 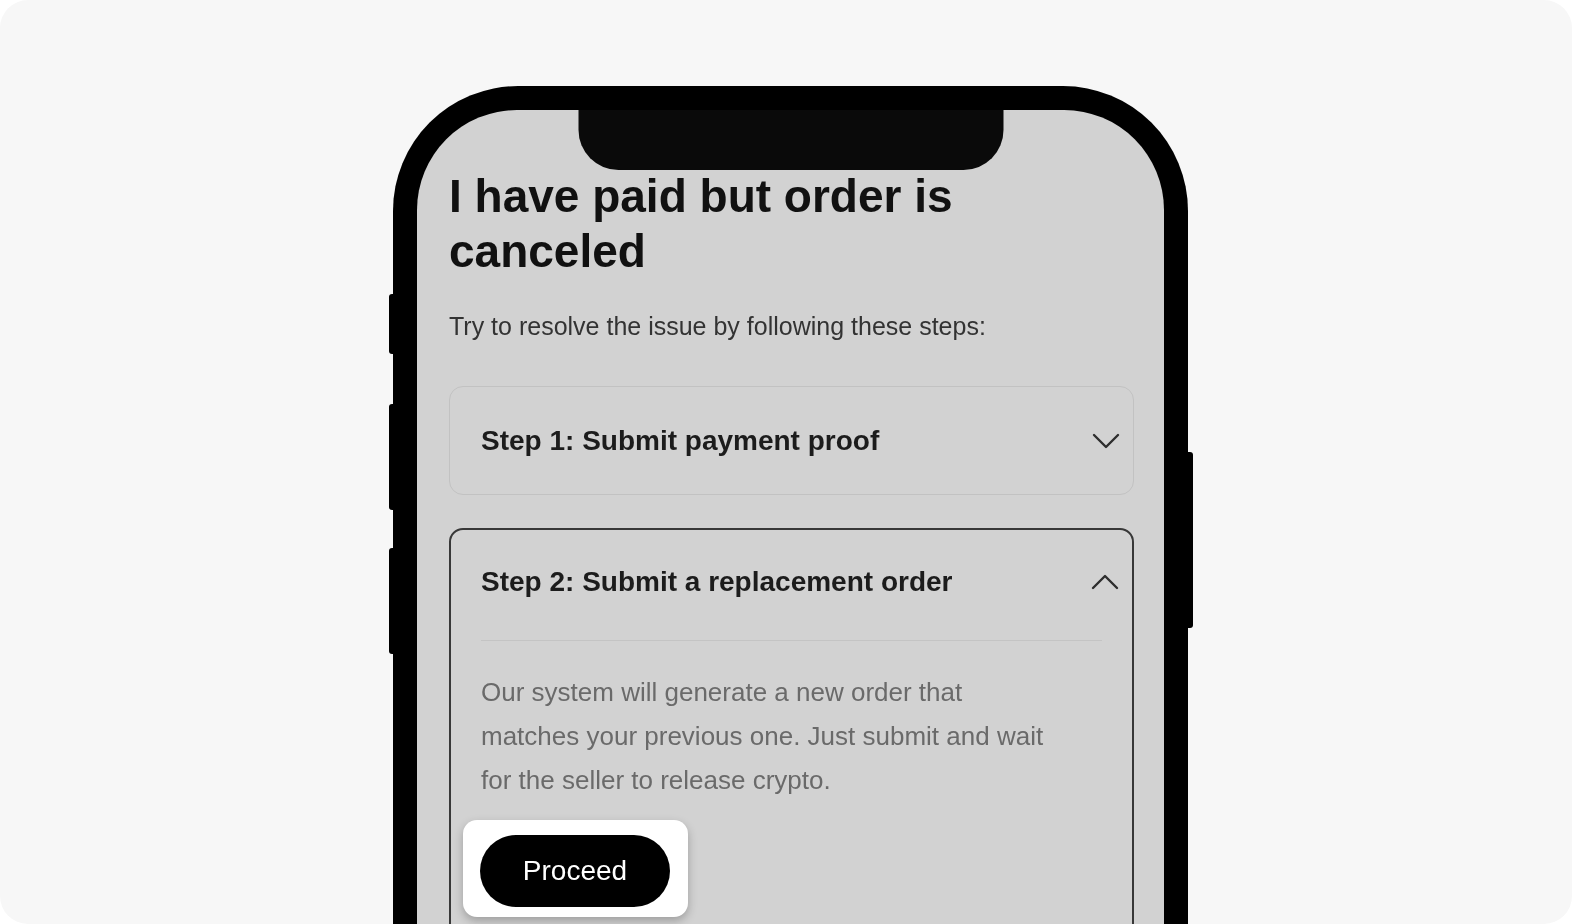 I want to click on step-description: Our system will generate a new order that matches your previous one. Just submit and wait for the seller to release crypto., so click(x=763, y=736).